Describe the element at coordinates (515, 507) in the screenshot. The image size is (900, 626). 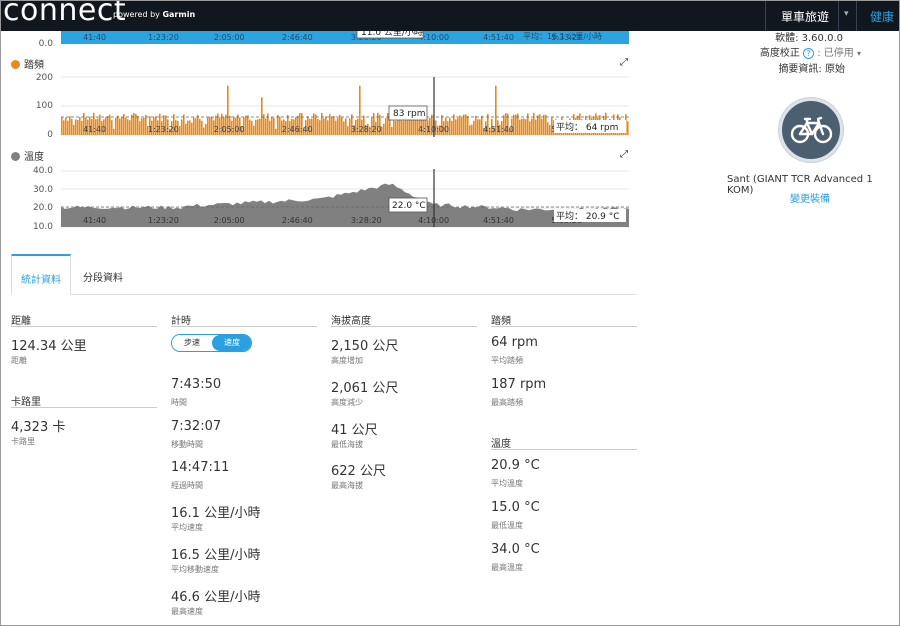
I see `stat-value: 15.0 °C` at that location.